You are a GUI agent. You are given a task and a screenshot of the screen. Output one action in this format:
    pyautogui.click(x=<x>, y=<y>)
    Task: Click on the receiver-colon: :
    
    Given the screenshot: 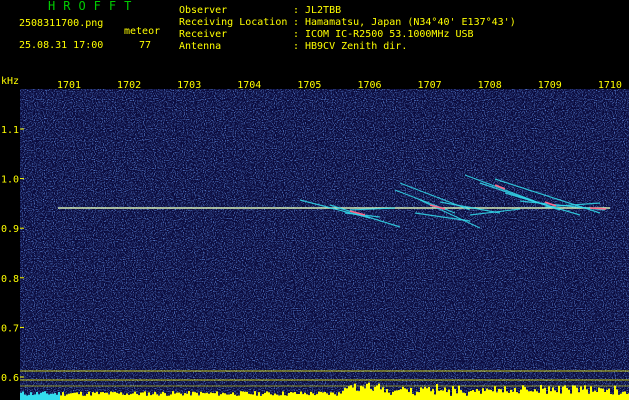 What is the action you would take?
    pyautogui.click(x=296, y=34)
    